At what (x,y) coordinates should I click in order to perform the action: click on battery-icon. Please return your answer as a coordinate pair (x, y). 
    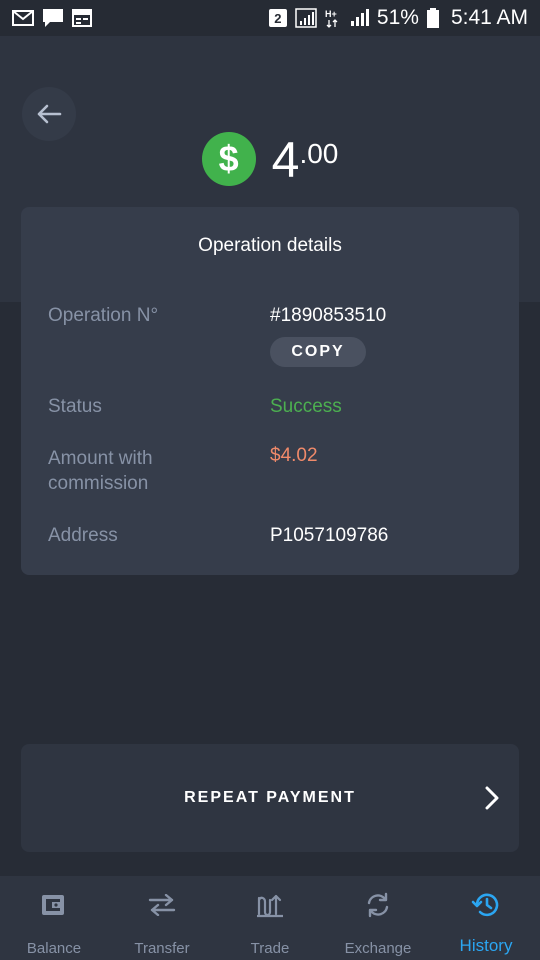
    Looking at the image, I should click on (432, 18).